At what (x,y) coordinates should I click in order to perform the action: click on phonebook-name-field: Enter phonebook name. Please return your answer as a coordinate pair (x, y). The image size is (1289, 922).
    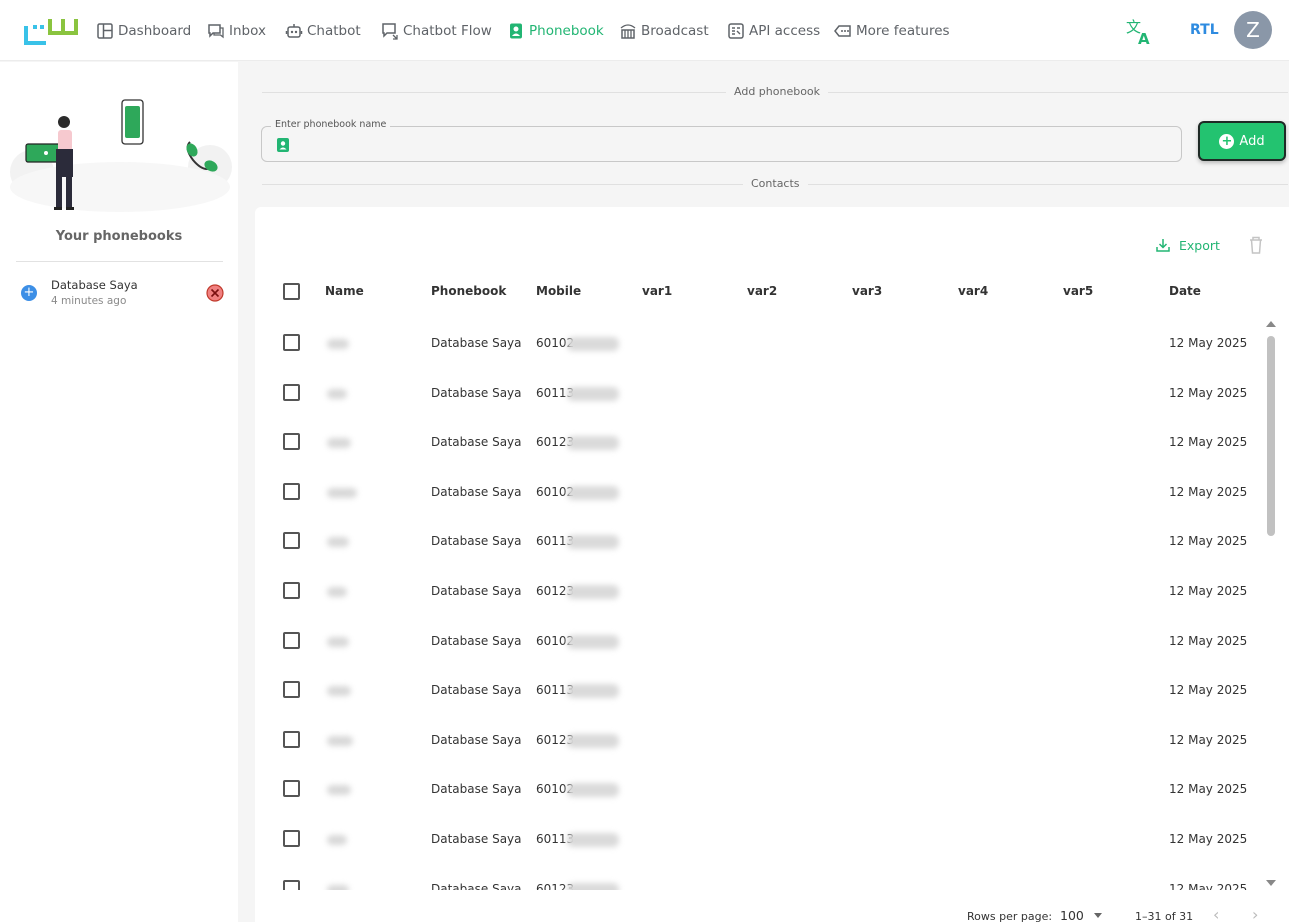
    Looking at the image, I should click on (721, 140).